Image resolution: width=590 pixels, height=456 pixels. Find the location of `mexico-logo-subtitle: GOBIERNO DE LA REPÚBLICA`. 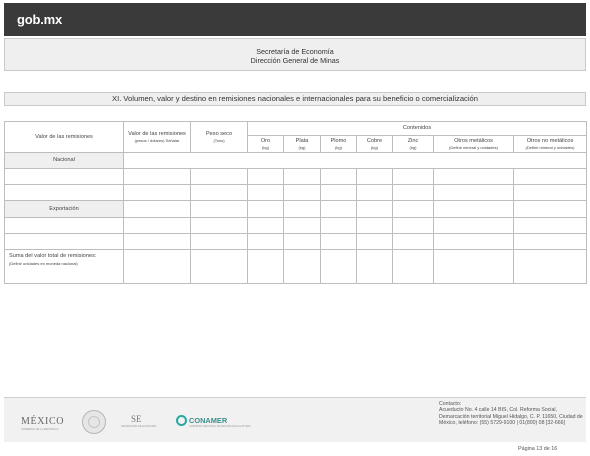

mexico-logo-subtitle: GOBIERNO DE LA REPÚBLICA is located at coordinates (40, 429).